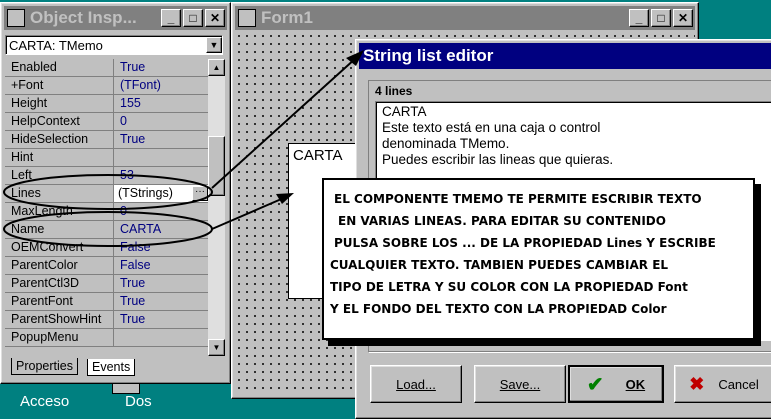  I want to click on property-row: Height 155, so click(106, 104).